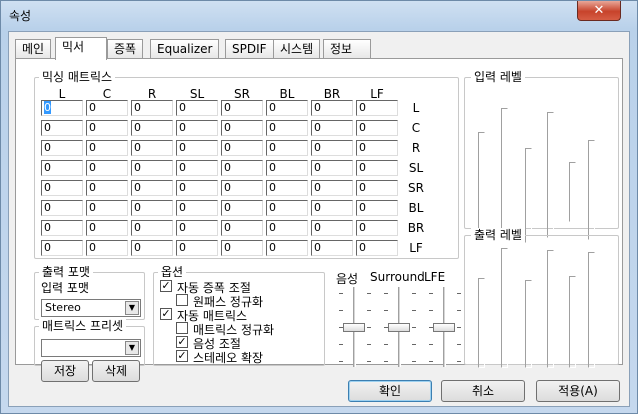 The height and width of the screenshot is (414, 638). What do you see at coordinates (33, 49) in the screenshot?
I see `tab-main: 메인` at bounding box center [33, 49].